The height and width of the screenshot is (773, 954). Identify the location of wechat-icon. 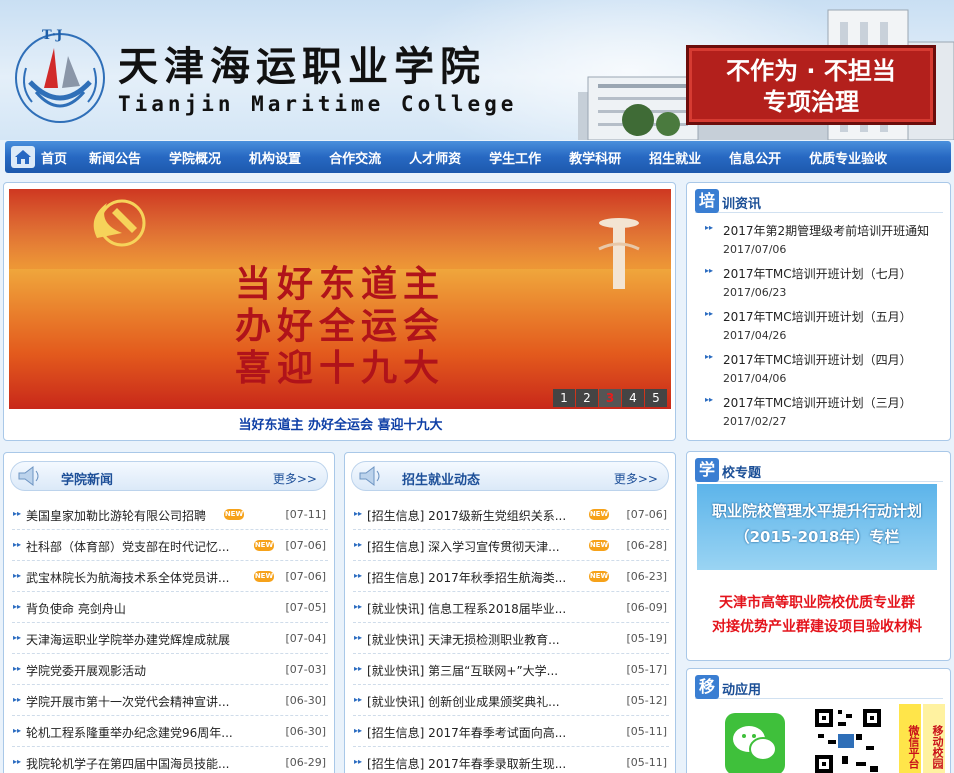
(755, 743).